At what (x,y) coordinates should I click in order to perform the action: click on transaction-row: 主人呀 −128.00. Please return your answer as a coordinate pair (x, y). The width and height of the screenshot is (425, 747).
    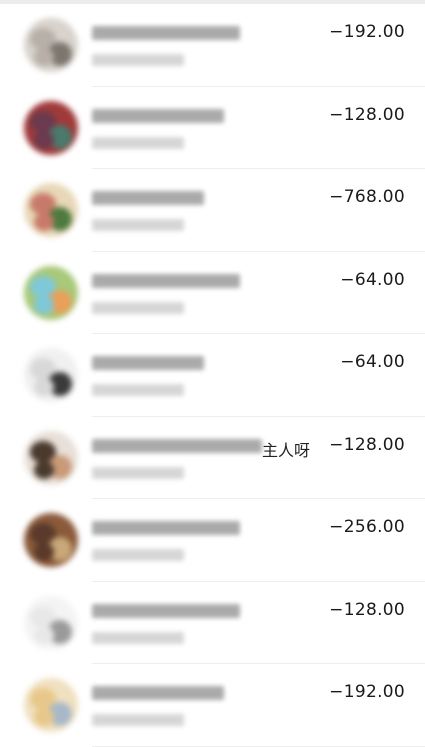
    Looking at the image, I should click on (212, 458).